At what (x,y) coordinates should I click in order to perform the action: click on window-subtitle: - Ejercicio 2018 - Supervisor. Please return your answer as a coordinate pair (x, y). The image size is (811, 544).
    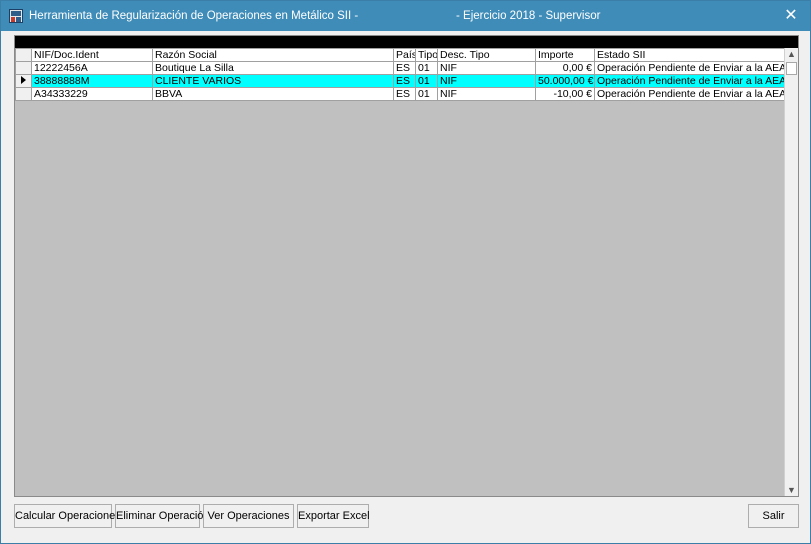
    Looking at the image, I should click on (528, 16).